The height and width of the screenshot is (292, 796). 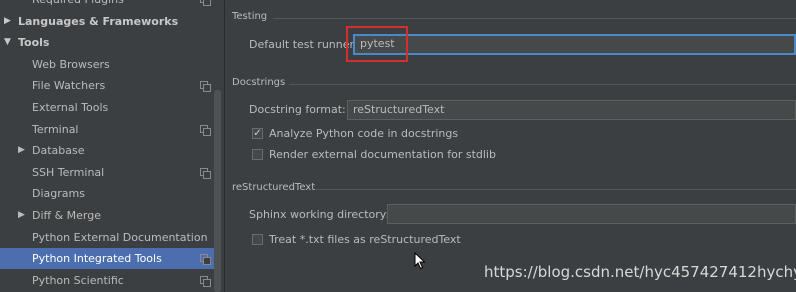 I want to click on sidebar-item-label: Terminal, so click(x=55, y=129).